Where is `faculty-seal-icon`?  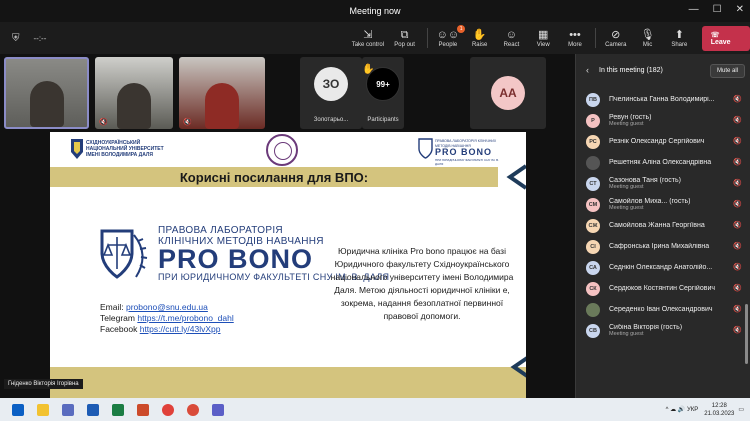 faculty-seal-icon is located at coordinates (282, 150).